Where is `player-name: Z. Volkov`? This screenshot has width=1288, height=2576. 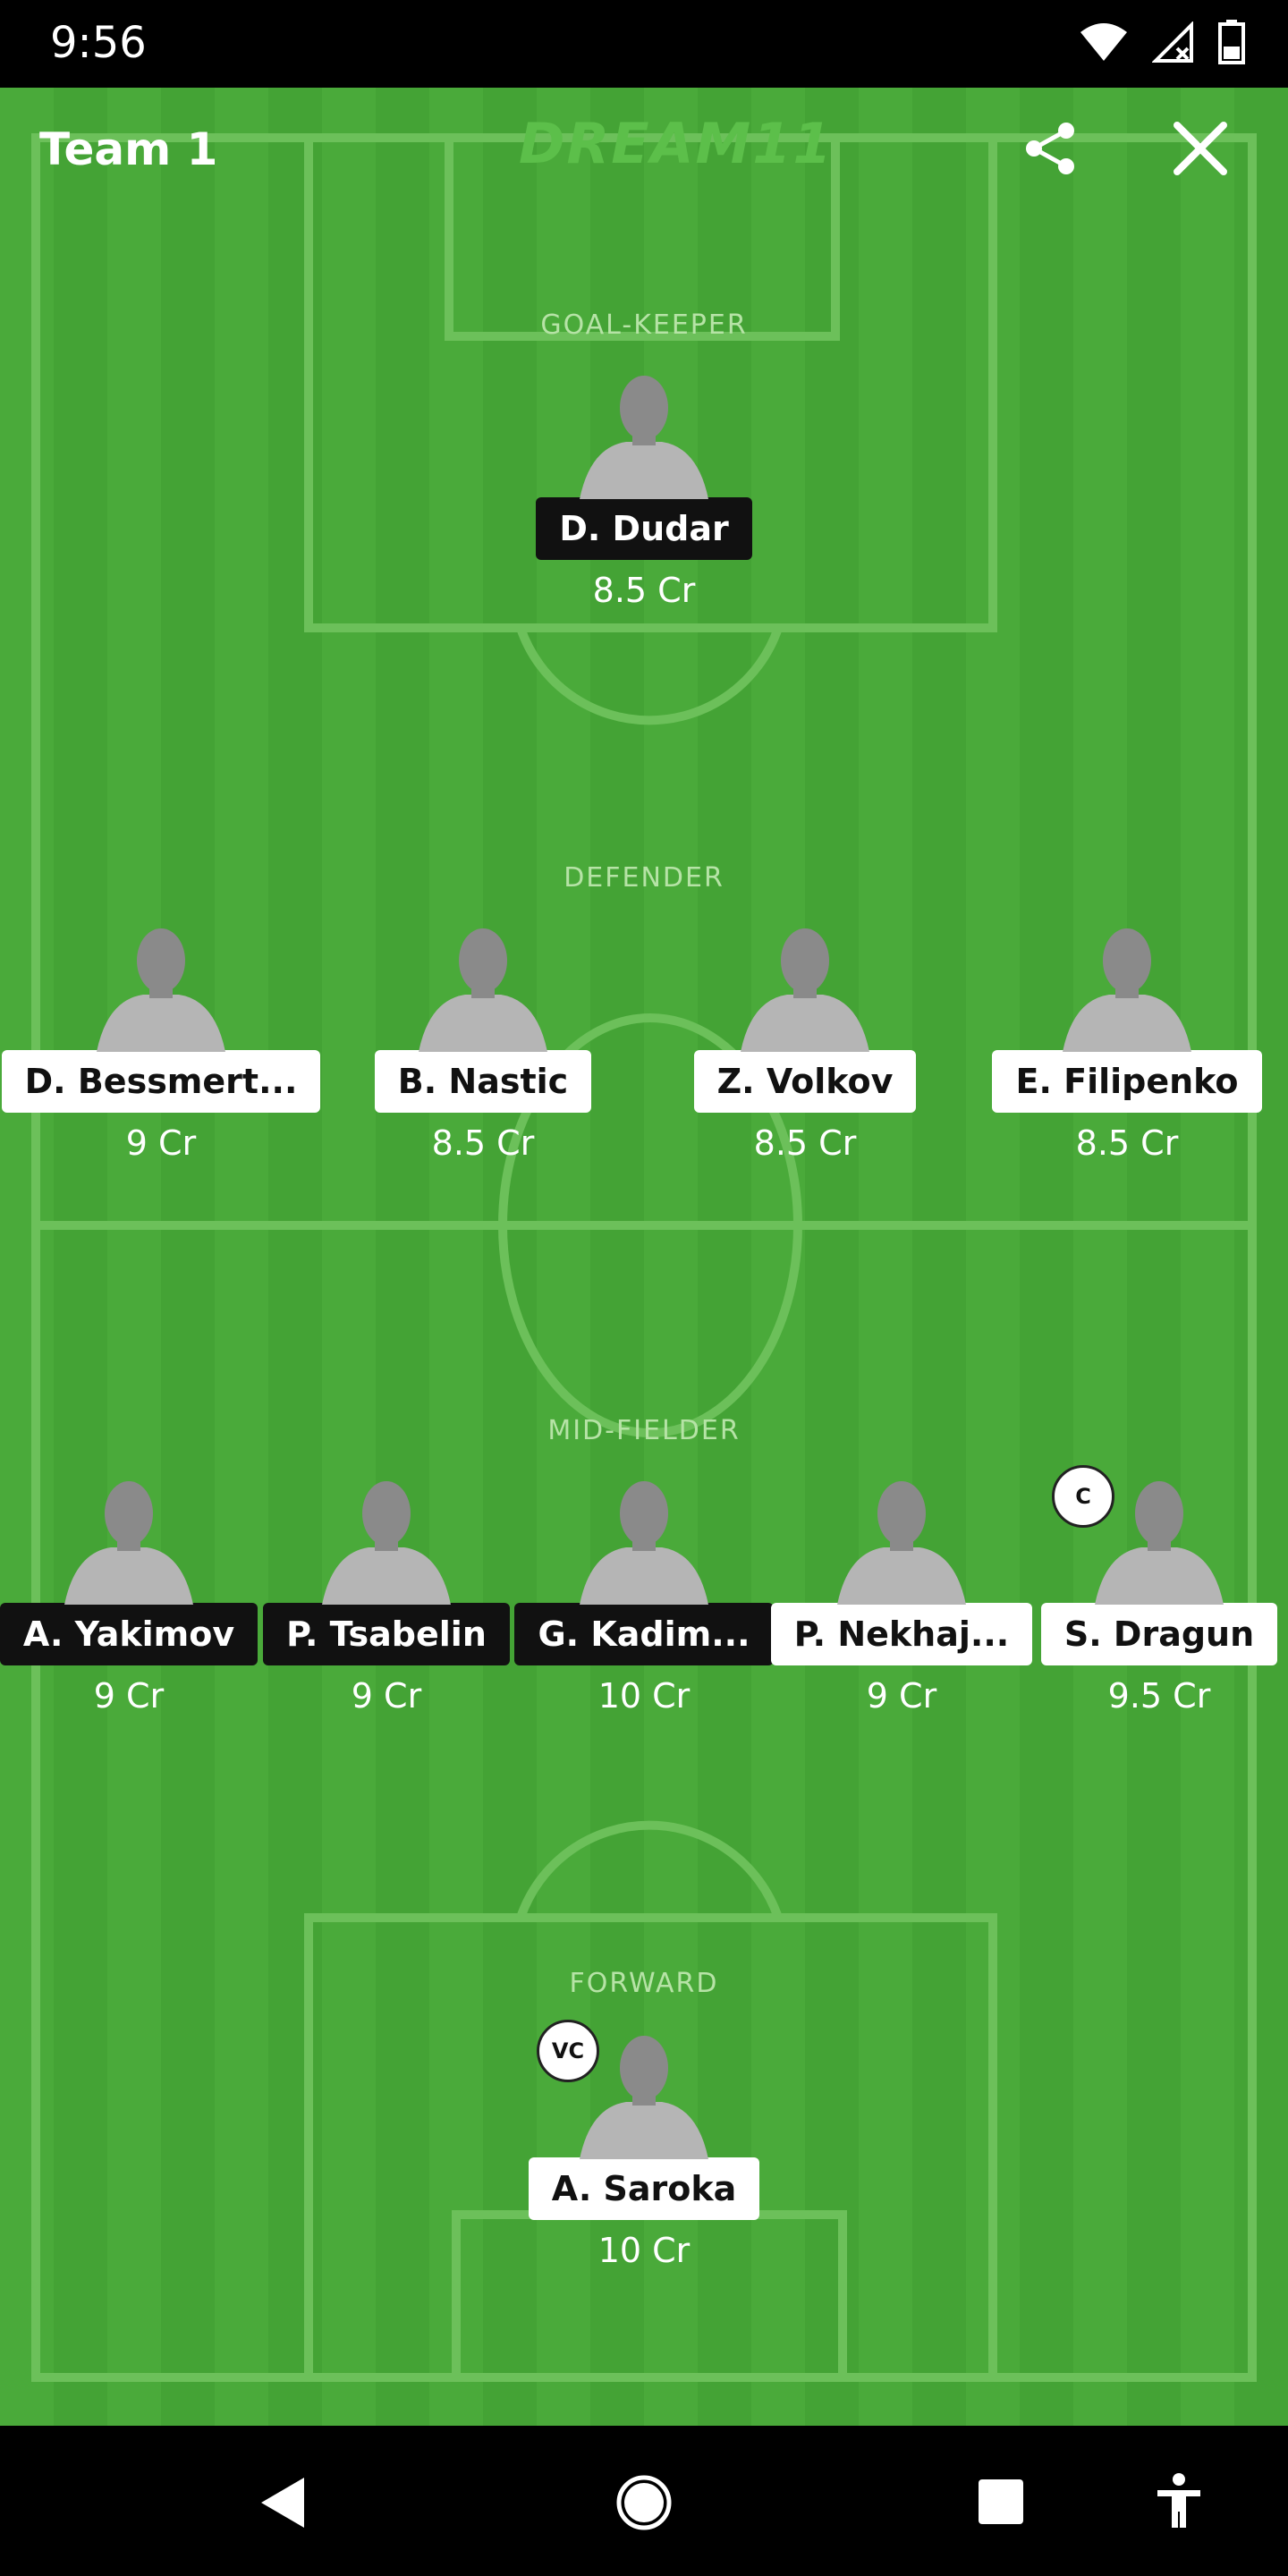 player-name: Z. Volkov is located at coordinates (805, 1081).